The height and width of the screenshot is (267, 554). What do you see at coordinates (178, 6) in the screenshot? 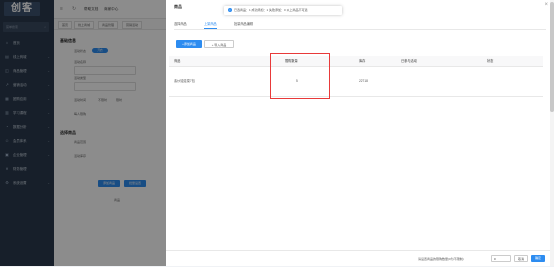
I see `dialog-title: 商品` at bounding box center [178, 6].